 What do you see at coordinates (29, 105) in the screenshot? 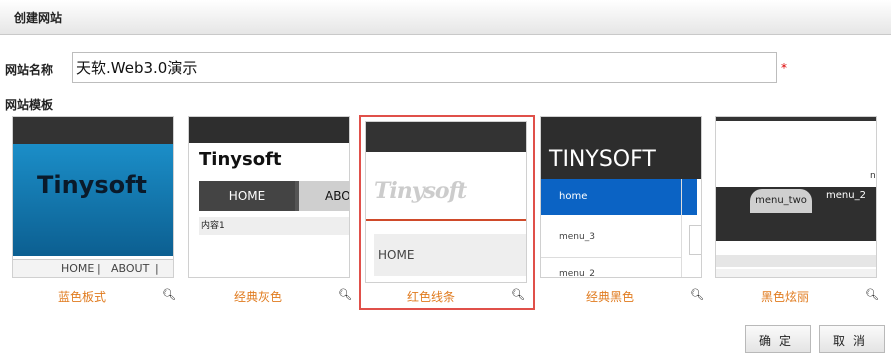
I see `template-label: 网站模板` at bounding box center [29, 105].